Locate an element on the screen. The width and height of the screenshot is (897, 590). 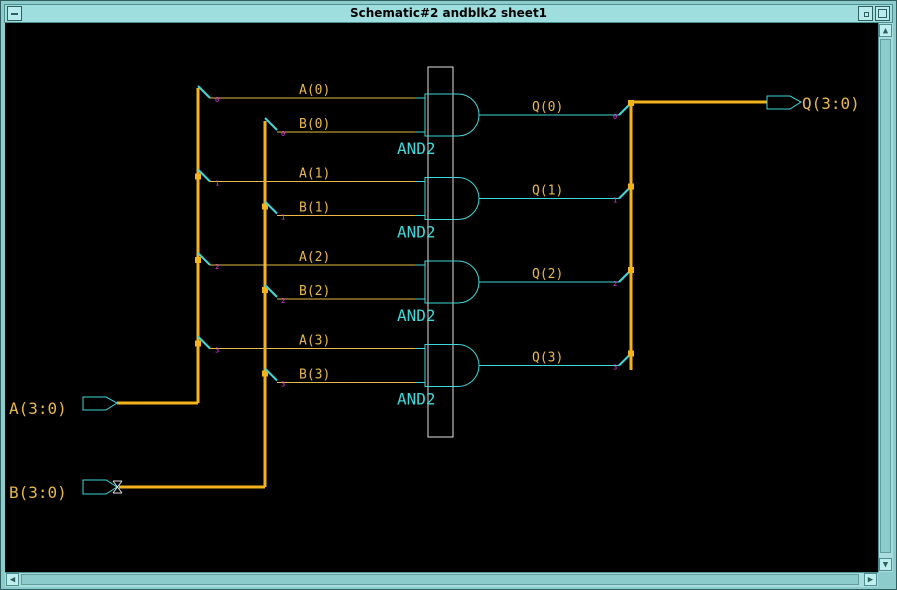
bit-index-b: 3 is located at coordinates (283, 385).